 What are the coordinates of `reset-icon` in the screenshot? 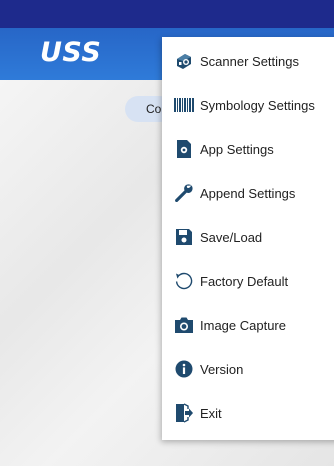 It's located at (184, 281).